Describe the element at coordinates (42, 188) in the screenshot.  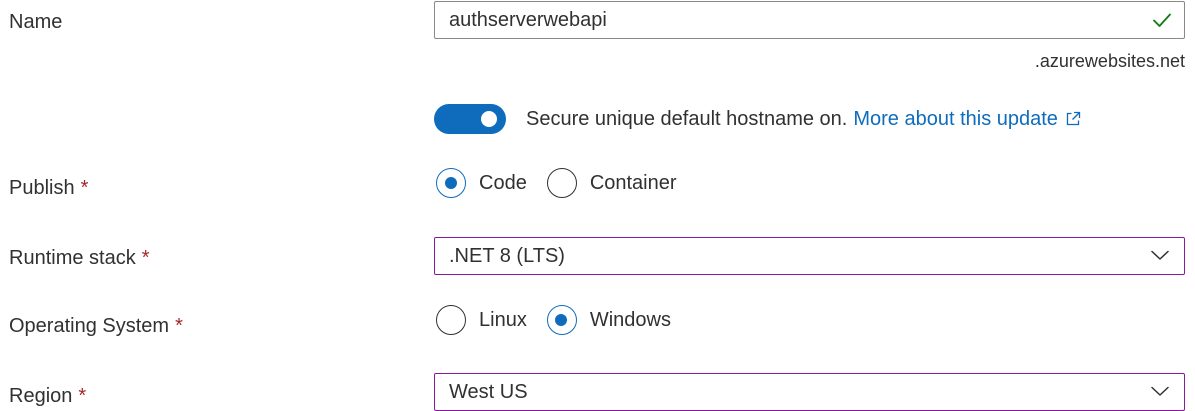
I see `publish-label-text: Publish` at that location.